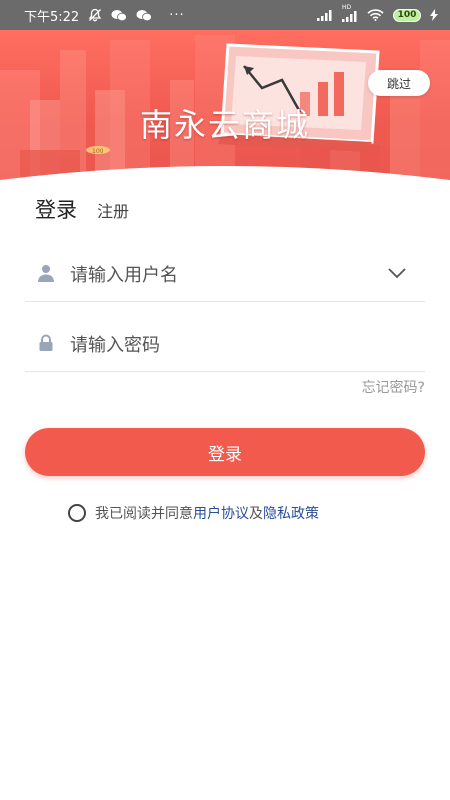 The width and height of the screenshot is (450, 800). What do you see at coordinates (224, 125) in the screenshot?
I see `app-title: 南永云商城` at bounding box center [224, 125].